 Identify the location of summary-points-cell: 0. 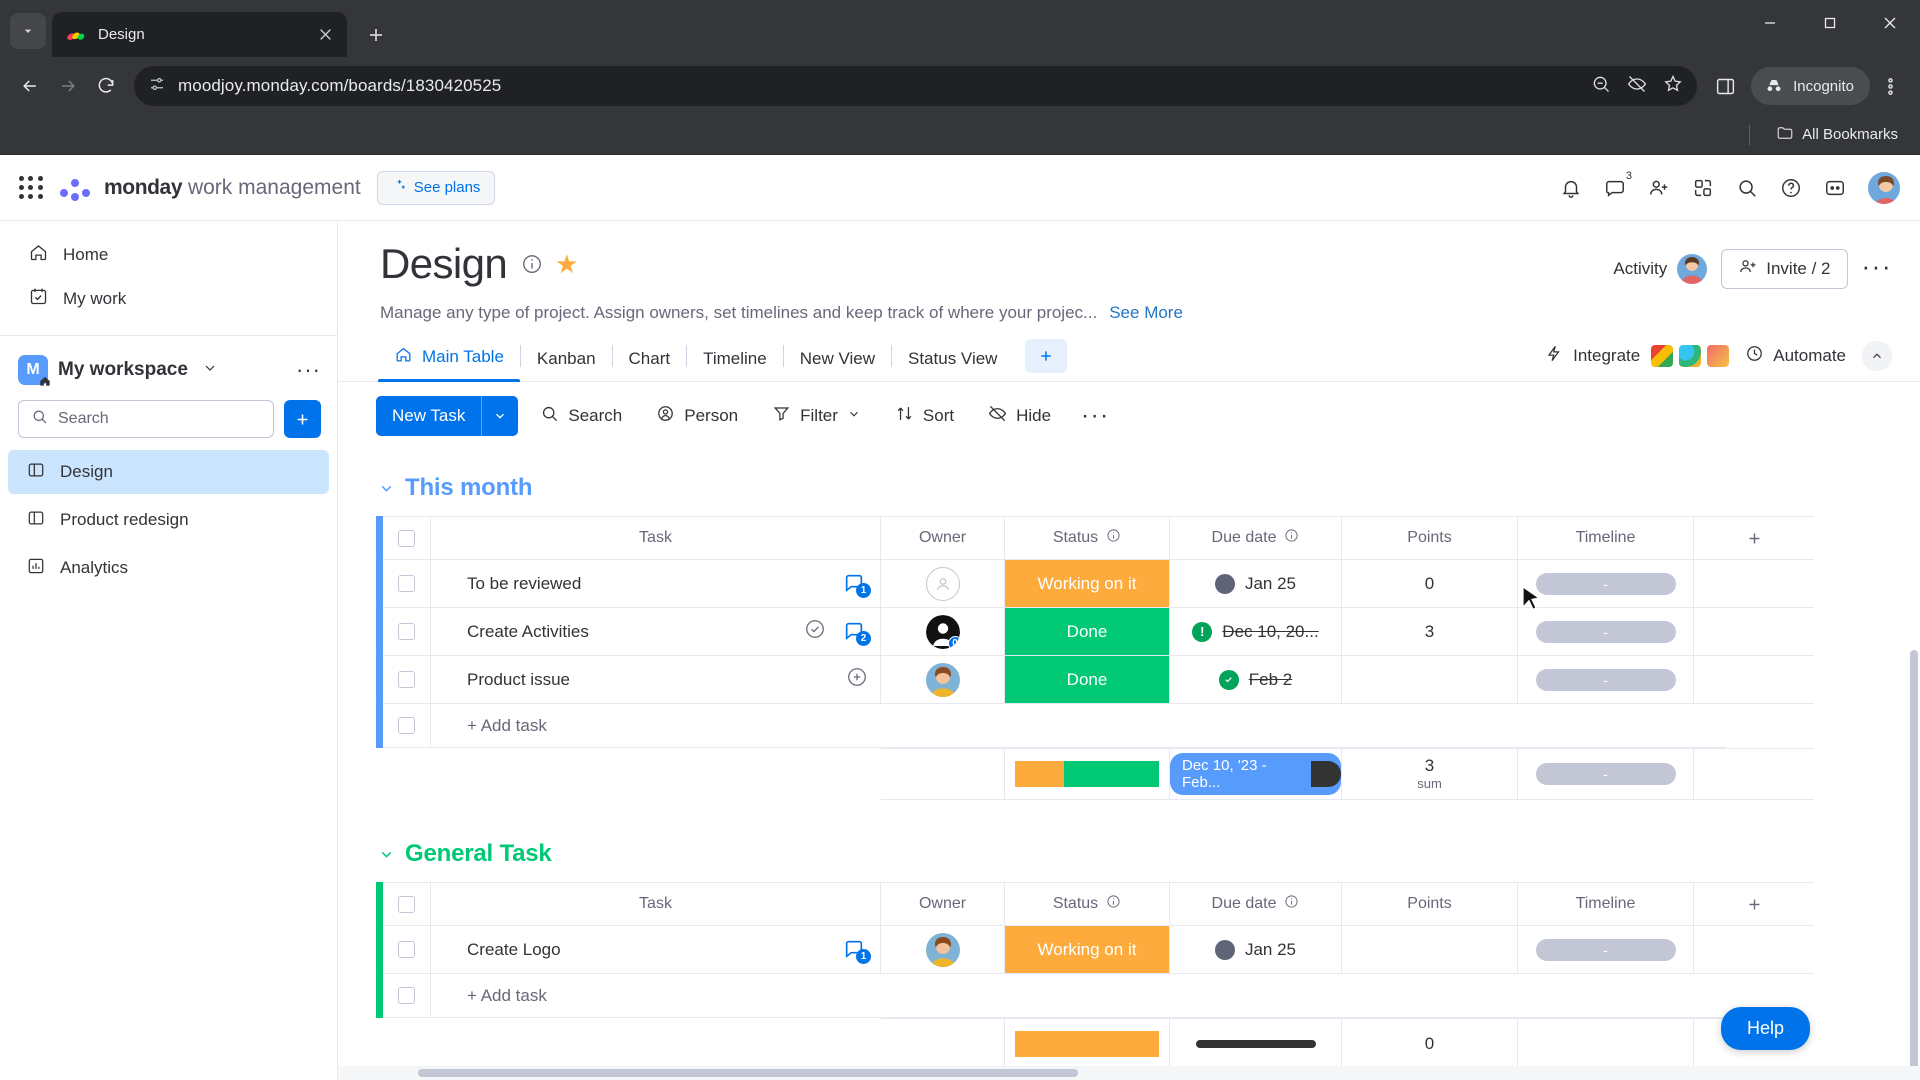
(1430, 1044).